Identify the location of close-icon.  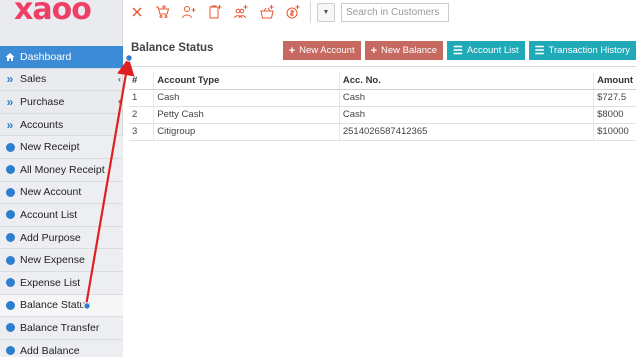
(137, 12).